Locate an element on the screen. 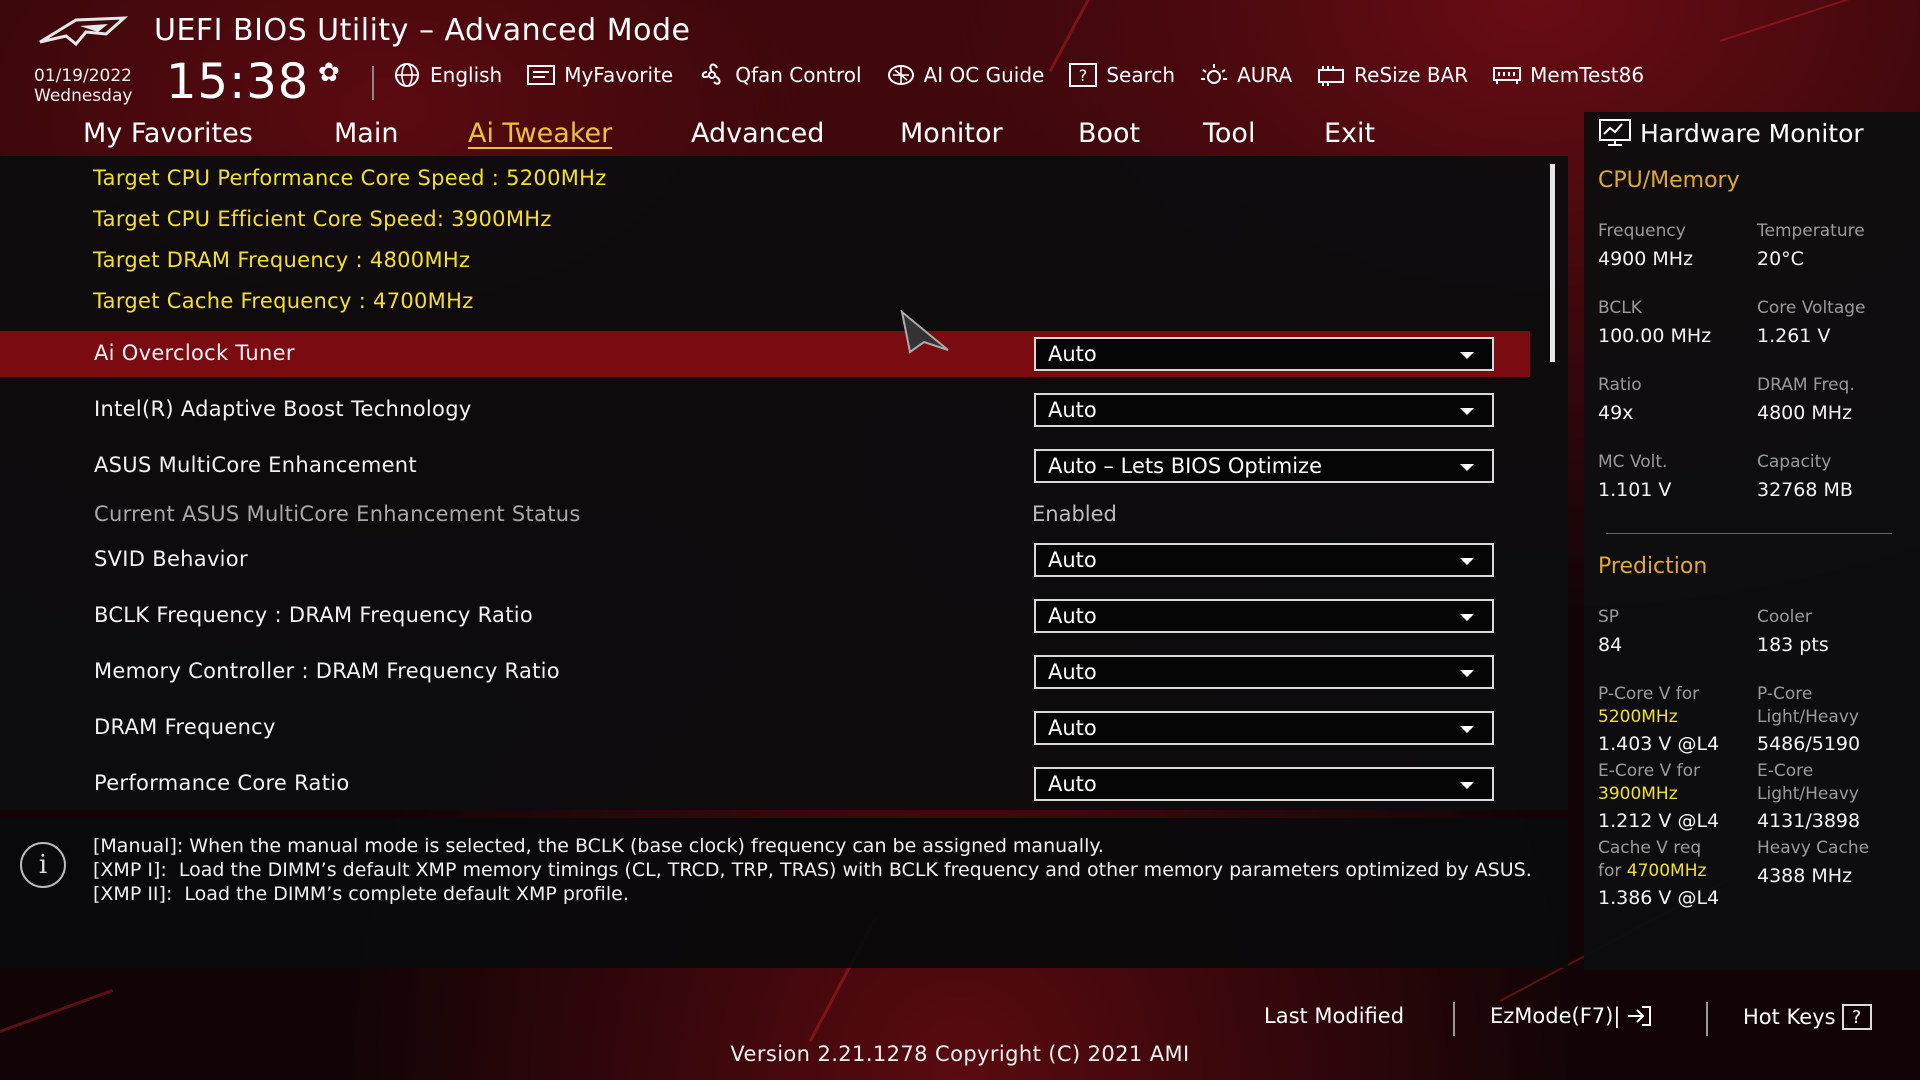  setting-row-svid-behavior: SVID Behavior Auto is located at coordinates (765, 560).